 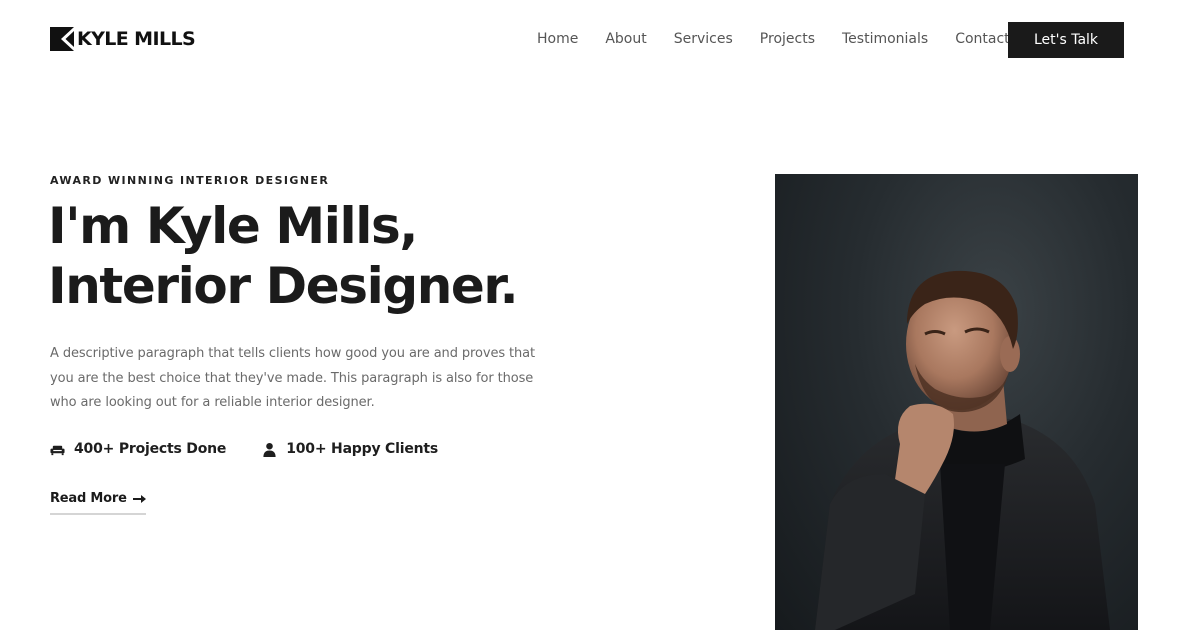 What do you see at coordinates (557, 39) in the screenshot?
I see `nav-home: Home` at bounding box center [557, 39].